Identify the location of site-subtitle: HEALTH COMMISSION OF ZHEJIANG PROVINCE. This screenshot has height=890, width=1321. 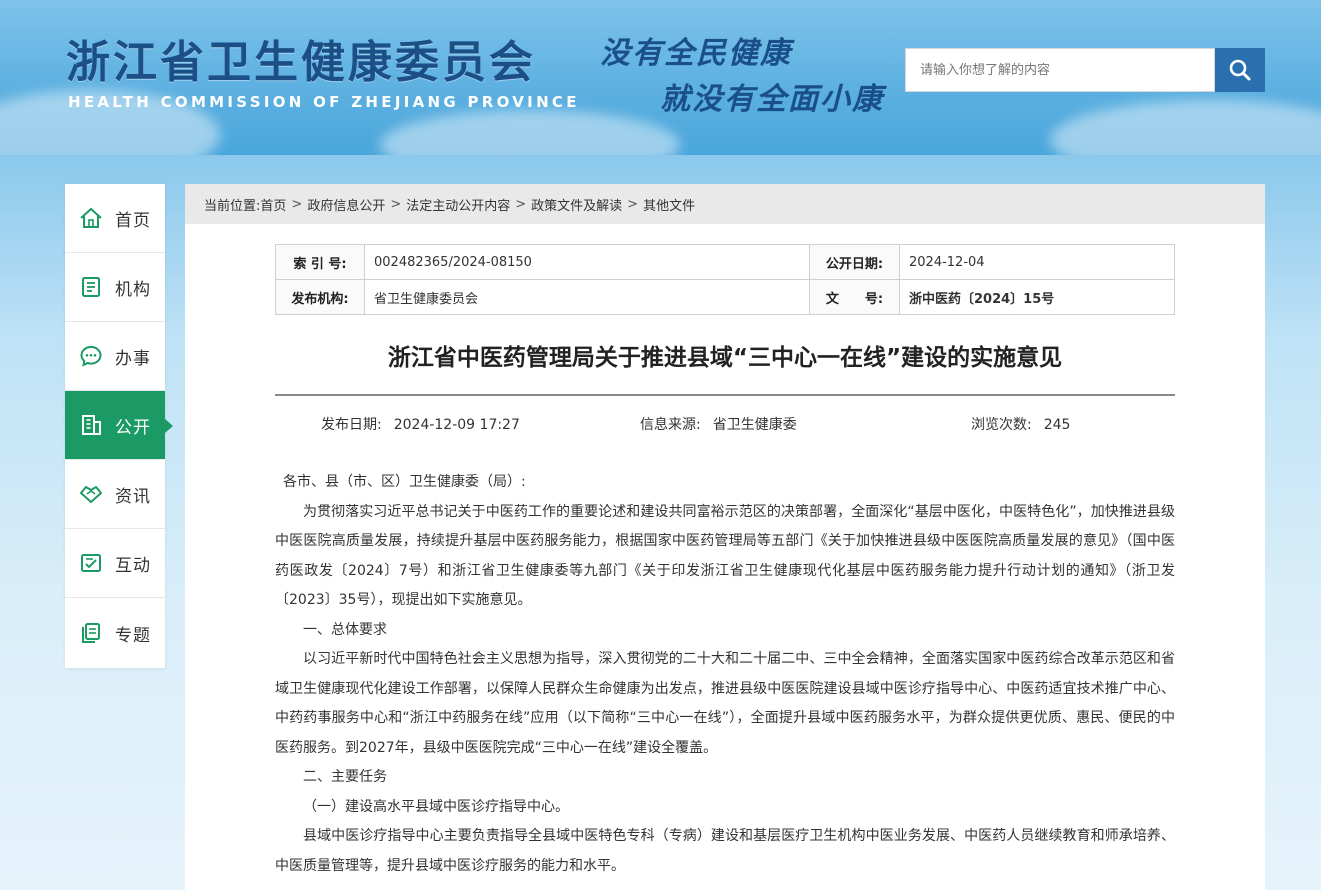
(324, 102).